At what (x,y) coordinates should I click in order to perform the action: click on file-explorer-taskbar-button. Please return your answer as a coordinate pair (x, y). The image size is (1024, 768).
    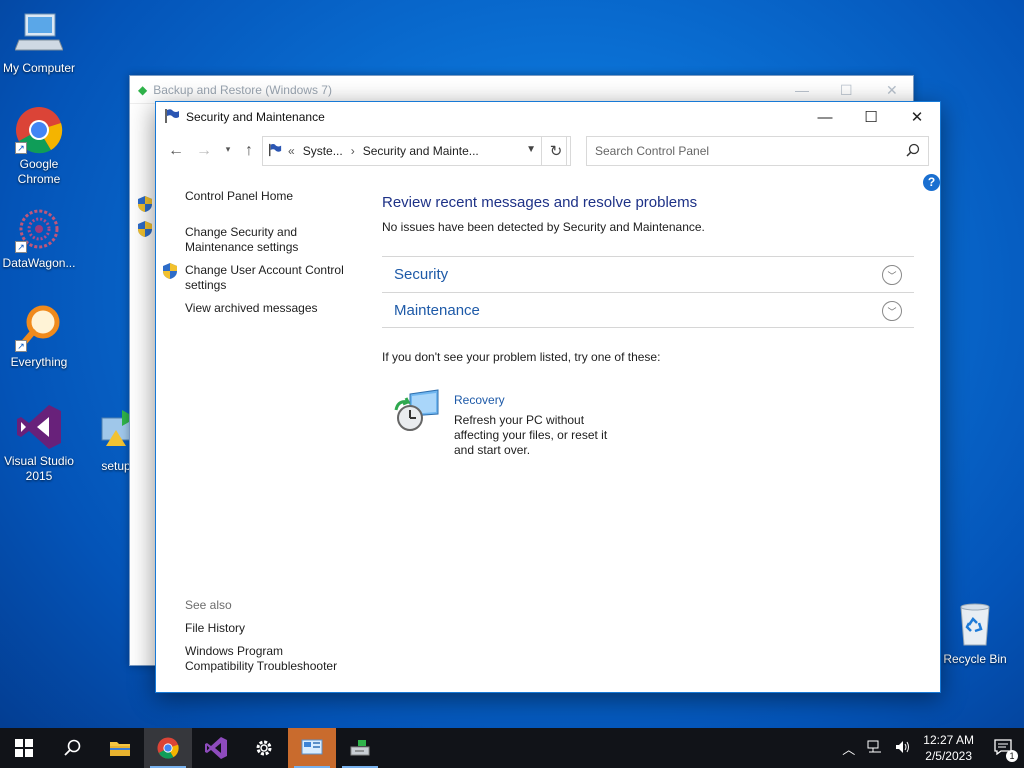
    Looking at the image, I should click on (120, 748).